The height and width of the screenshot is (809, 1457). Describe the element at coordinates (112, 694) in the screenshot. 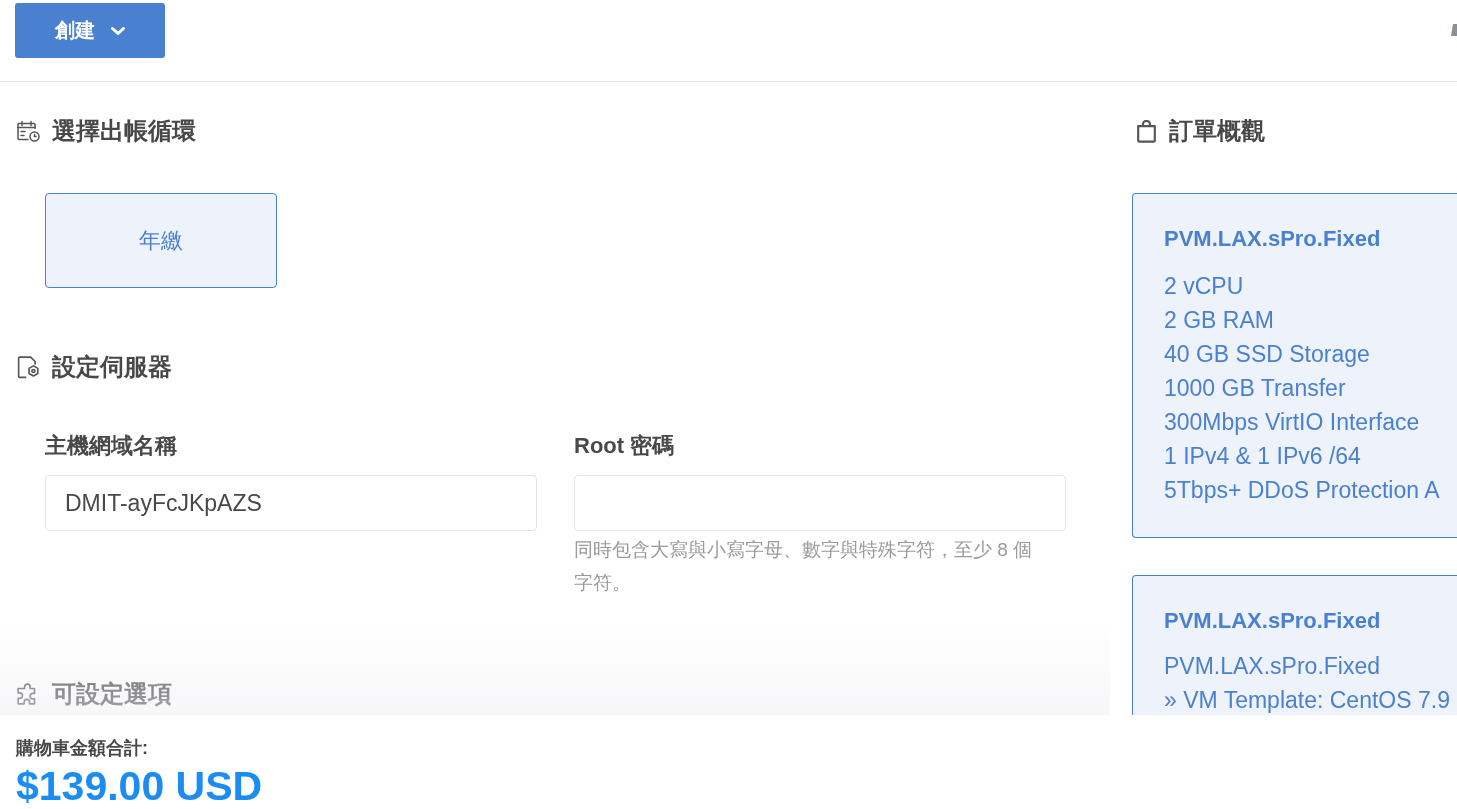

I see `section-title: 可設定選項` at that location.